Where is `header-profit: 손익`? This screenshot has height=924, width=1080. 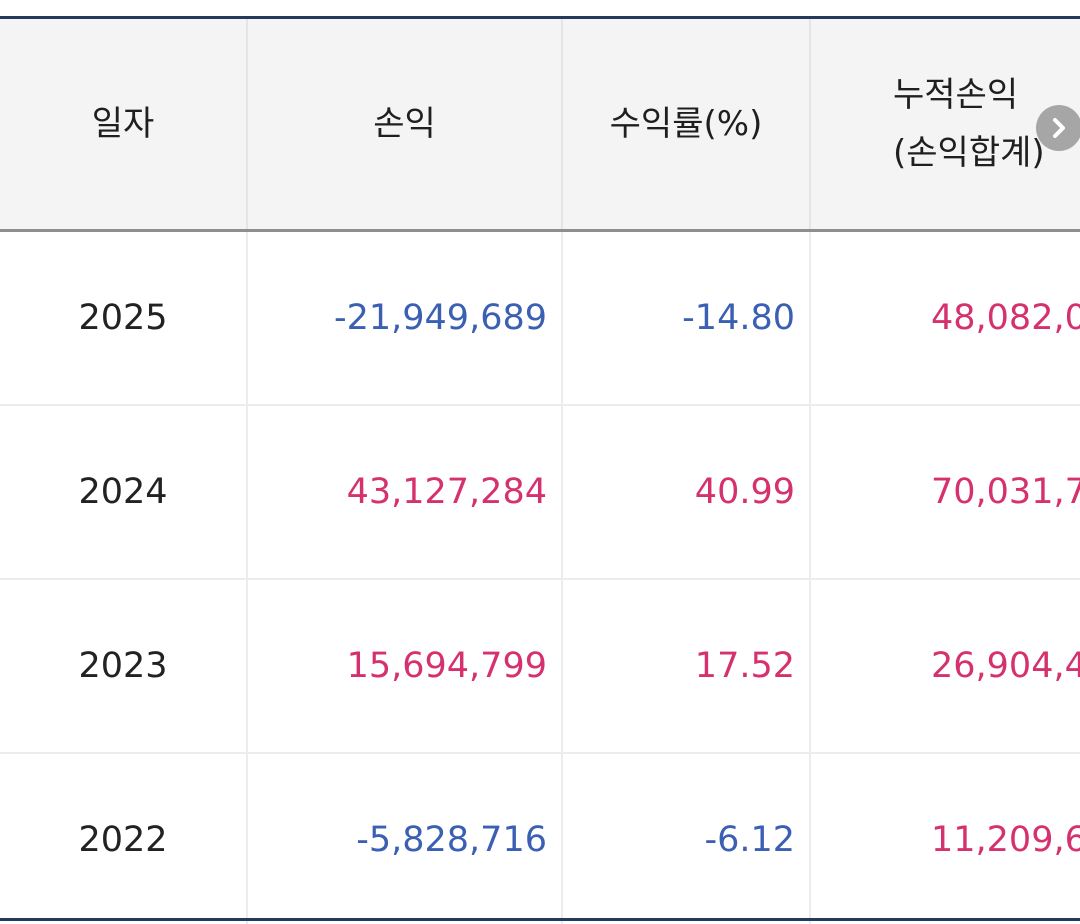
header-profit: 손익 is located at coordinates (405, 125).